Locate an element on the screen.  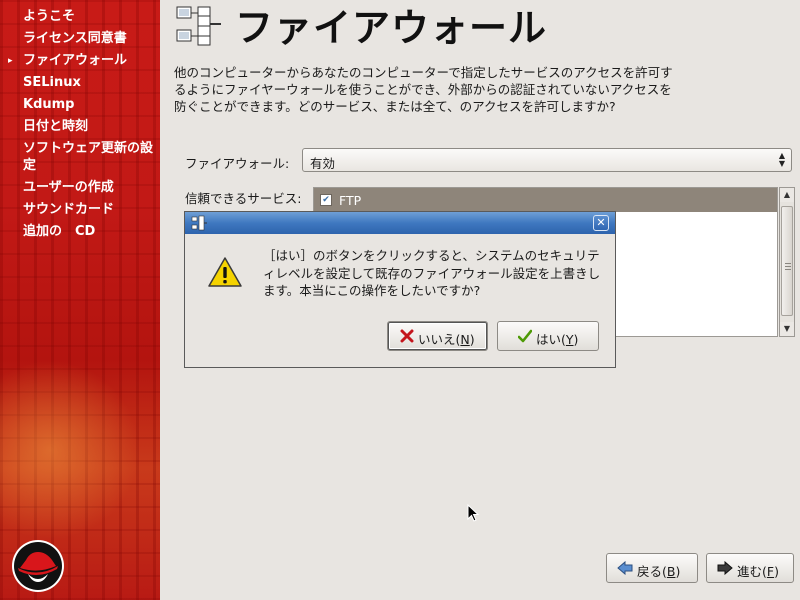
trusted-services-label: 信頼できるサービス: is located at coordinates (243, 198).